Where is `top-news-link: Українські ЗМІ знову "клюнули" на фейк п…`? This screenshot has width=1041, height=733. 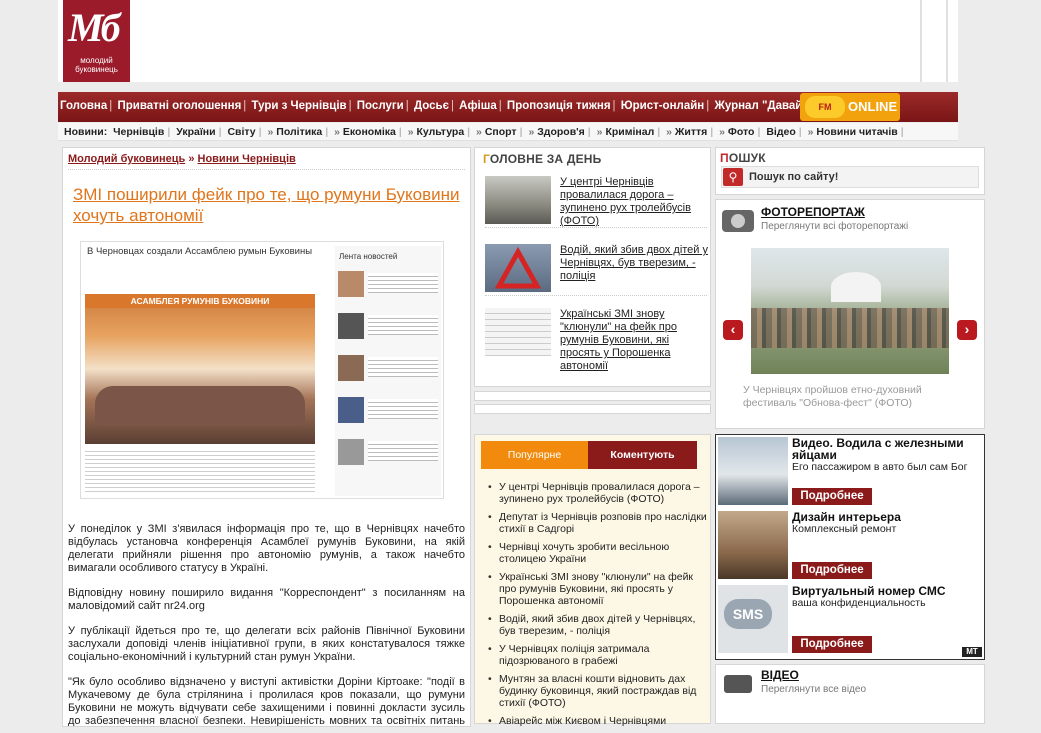 top-news-link: Українські ЗМІ знову "клюнули" на фейк п… is located at coordinates (635, 340).